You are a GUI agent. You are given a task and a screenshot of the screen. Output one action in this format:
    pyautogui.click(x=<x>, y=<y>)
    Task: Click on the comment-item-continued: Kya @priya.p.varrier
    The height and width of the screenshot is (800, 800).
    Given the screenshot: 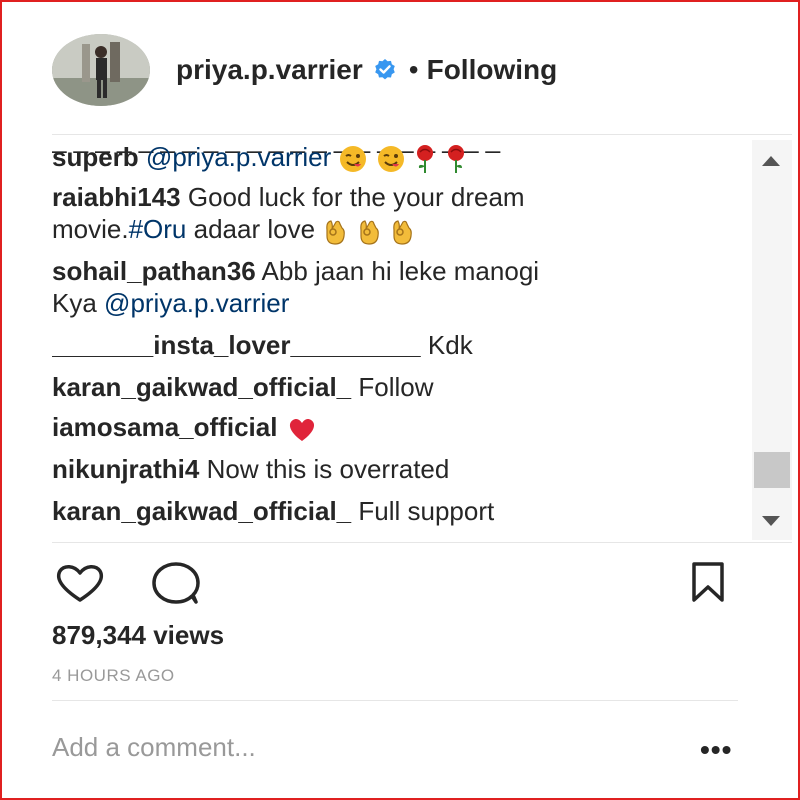 What is the action you would take?
    pyautogui.click(x=170, y=303)
    